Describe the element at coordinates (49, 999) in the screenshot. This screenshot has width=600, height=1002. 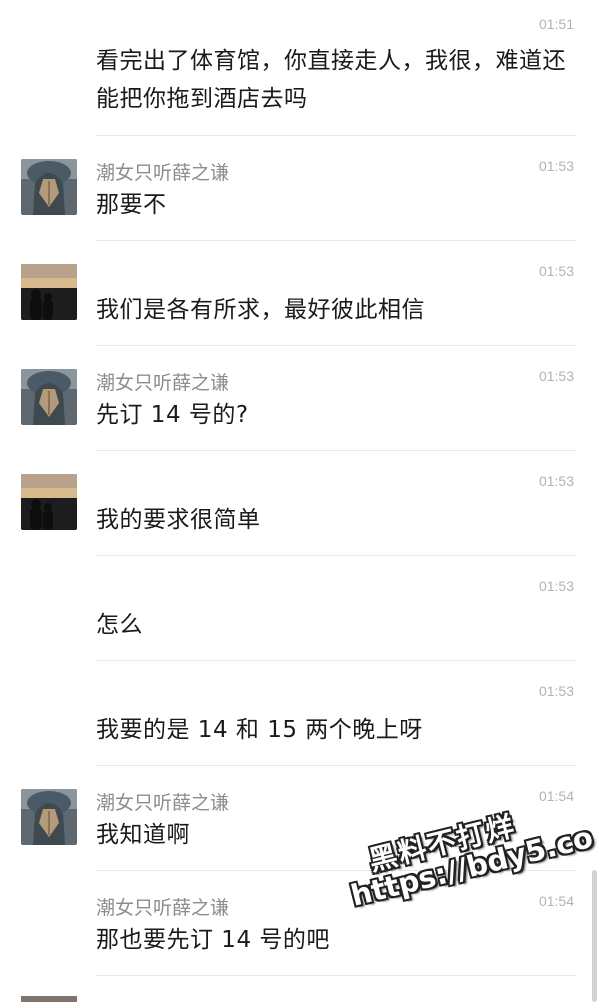
I see `avatar` at that location.